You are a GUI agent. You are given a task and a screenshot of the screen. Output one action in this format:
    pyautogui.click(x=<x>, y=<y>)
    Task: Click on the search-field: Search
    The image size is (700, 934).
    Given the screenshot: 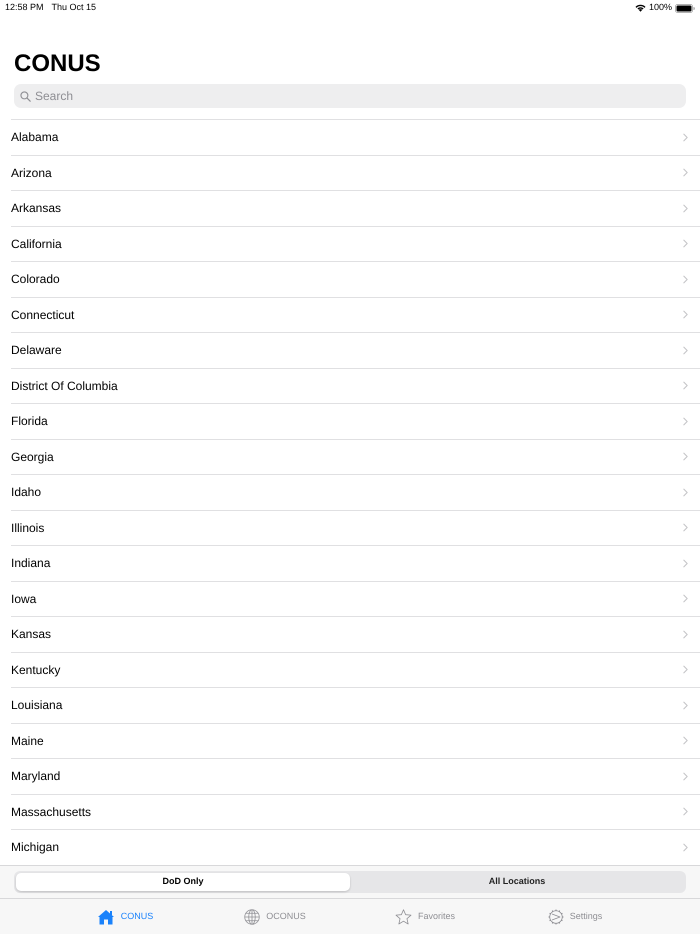 What is the action you would take?
    pyautogui.click(x=350, y=96)
    